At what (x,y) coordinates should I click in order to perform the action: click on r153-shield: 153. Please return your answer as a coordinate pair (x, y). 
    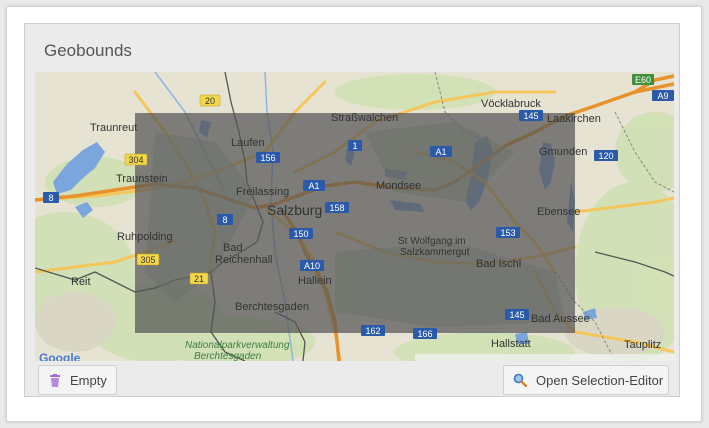
    Looking at the image, I should click on (508, 232).